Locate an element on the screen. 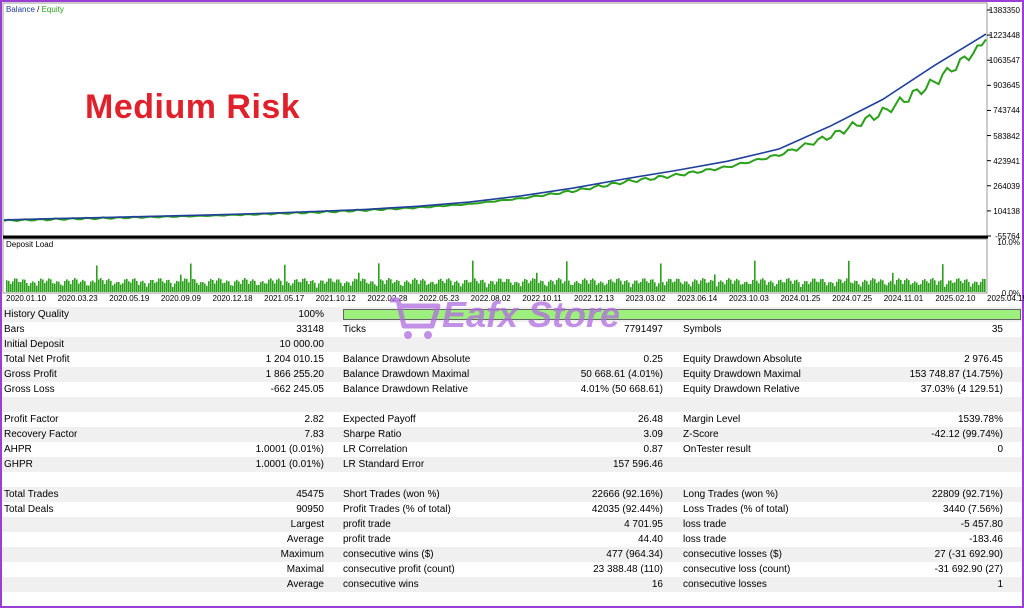 The width and height of the screenshot is (1024, 608). stat-label: consecutive loss (count) is located at coordinates (737, 569).